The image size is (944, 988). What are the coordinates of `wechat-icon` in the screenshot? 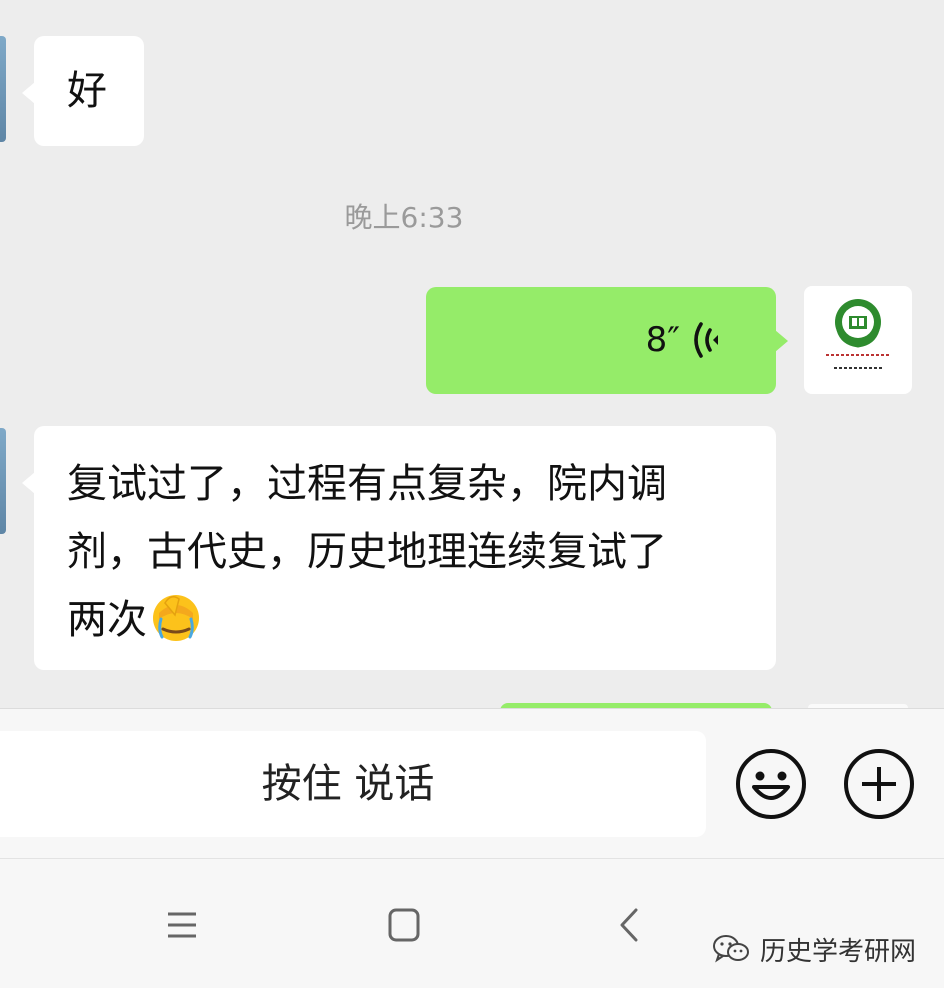 It's located at (730, 949).